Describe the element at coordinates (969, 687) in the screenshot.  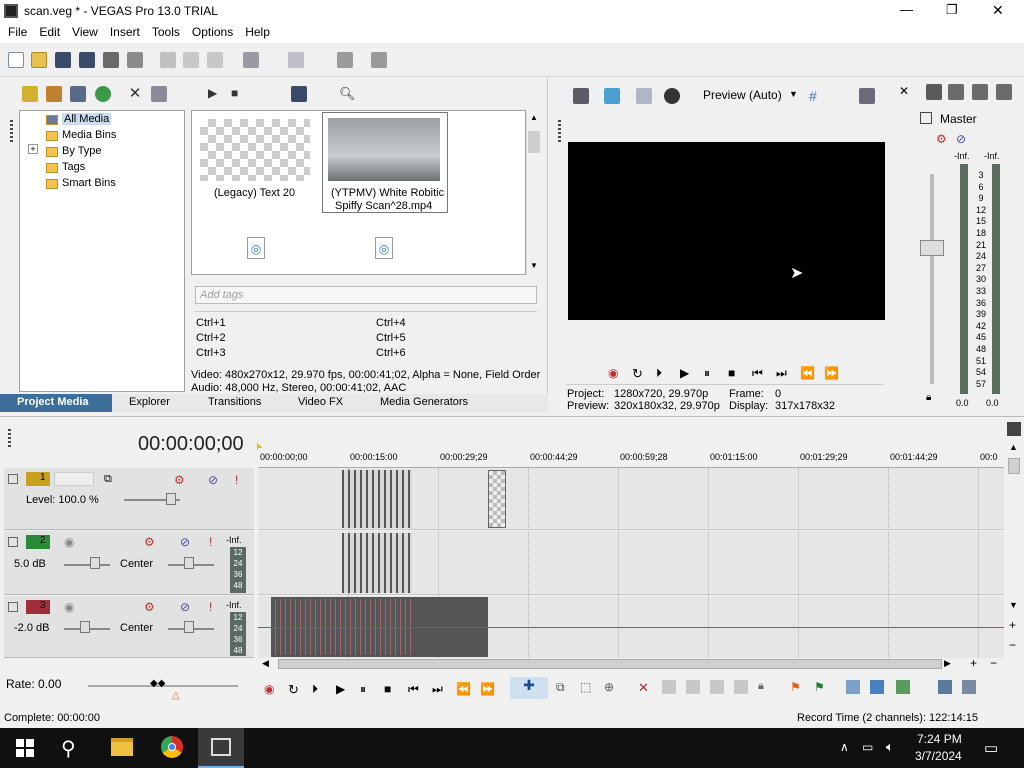
I see `ignore-grouping-icon` at that location.